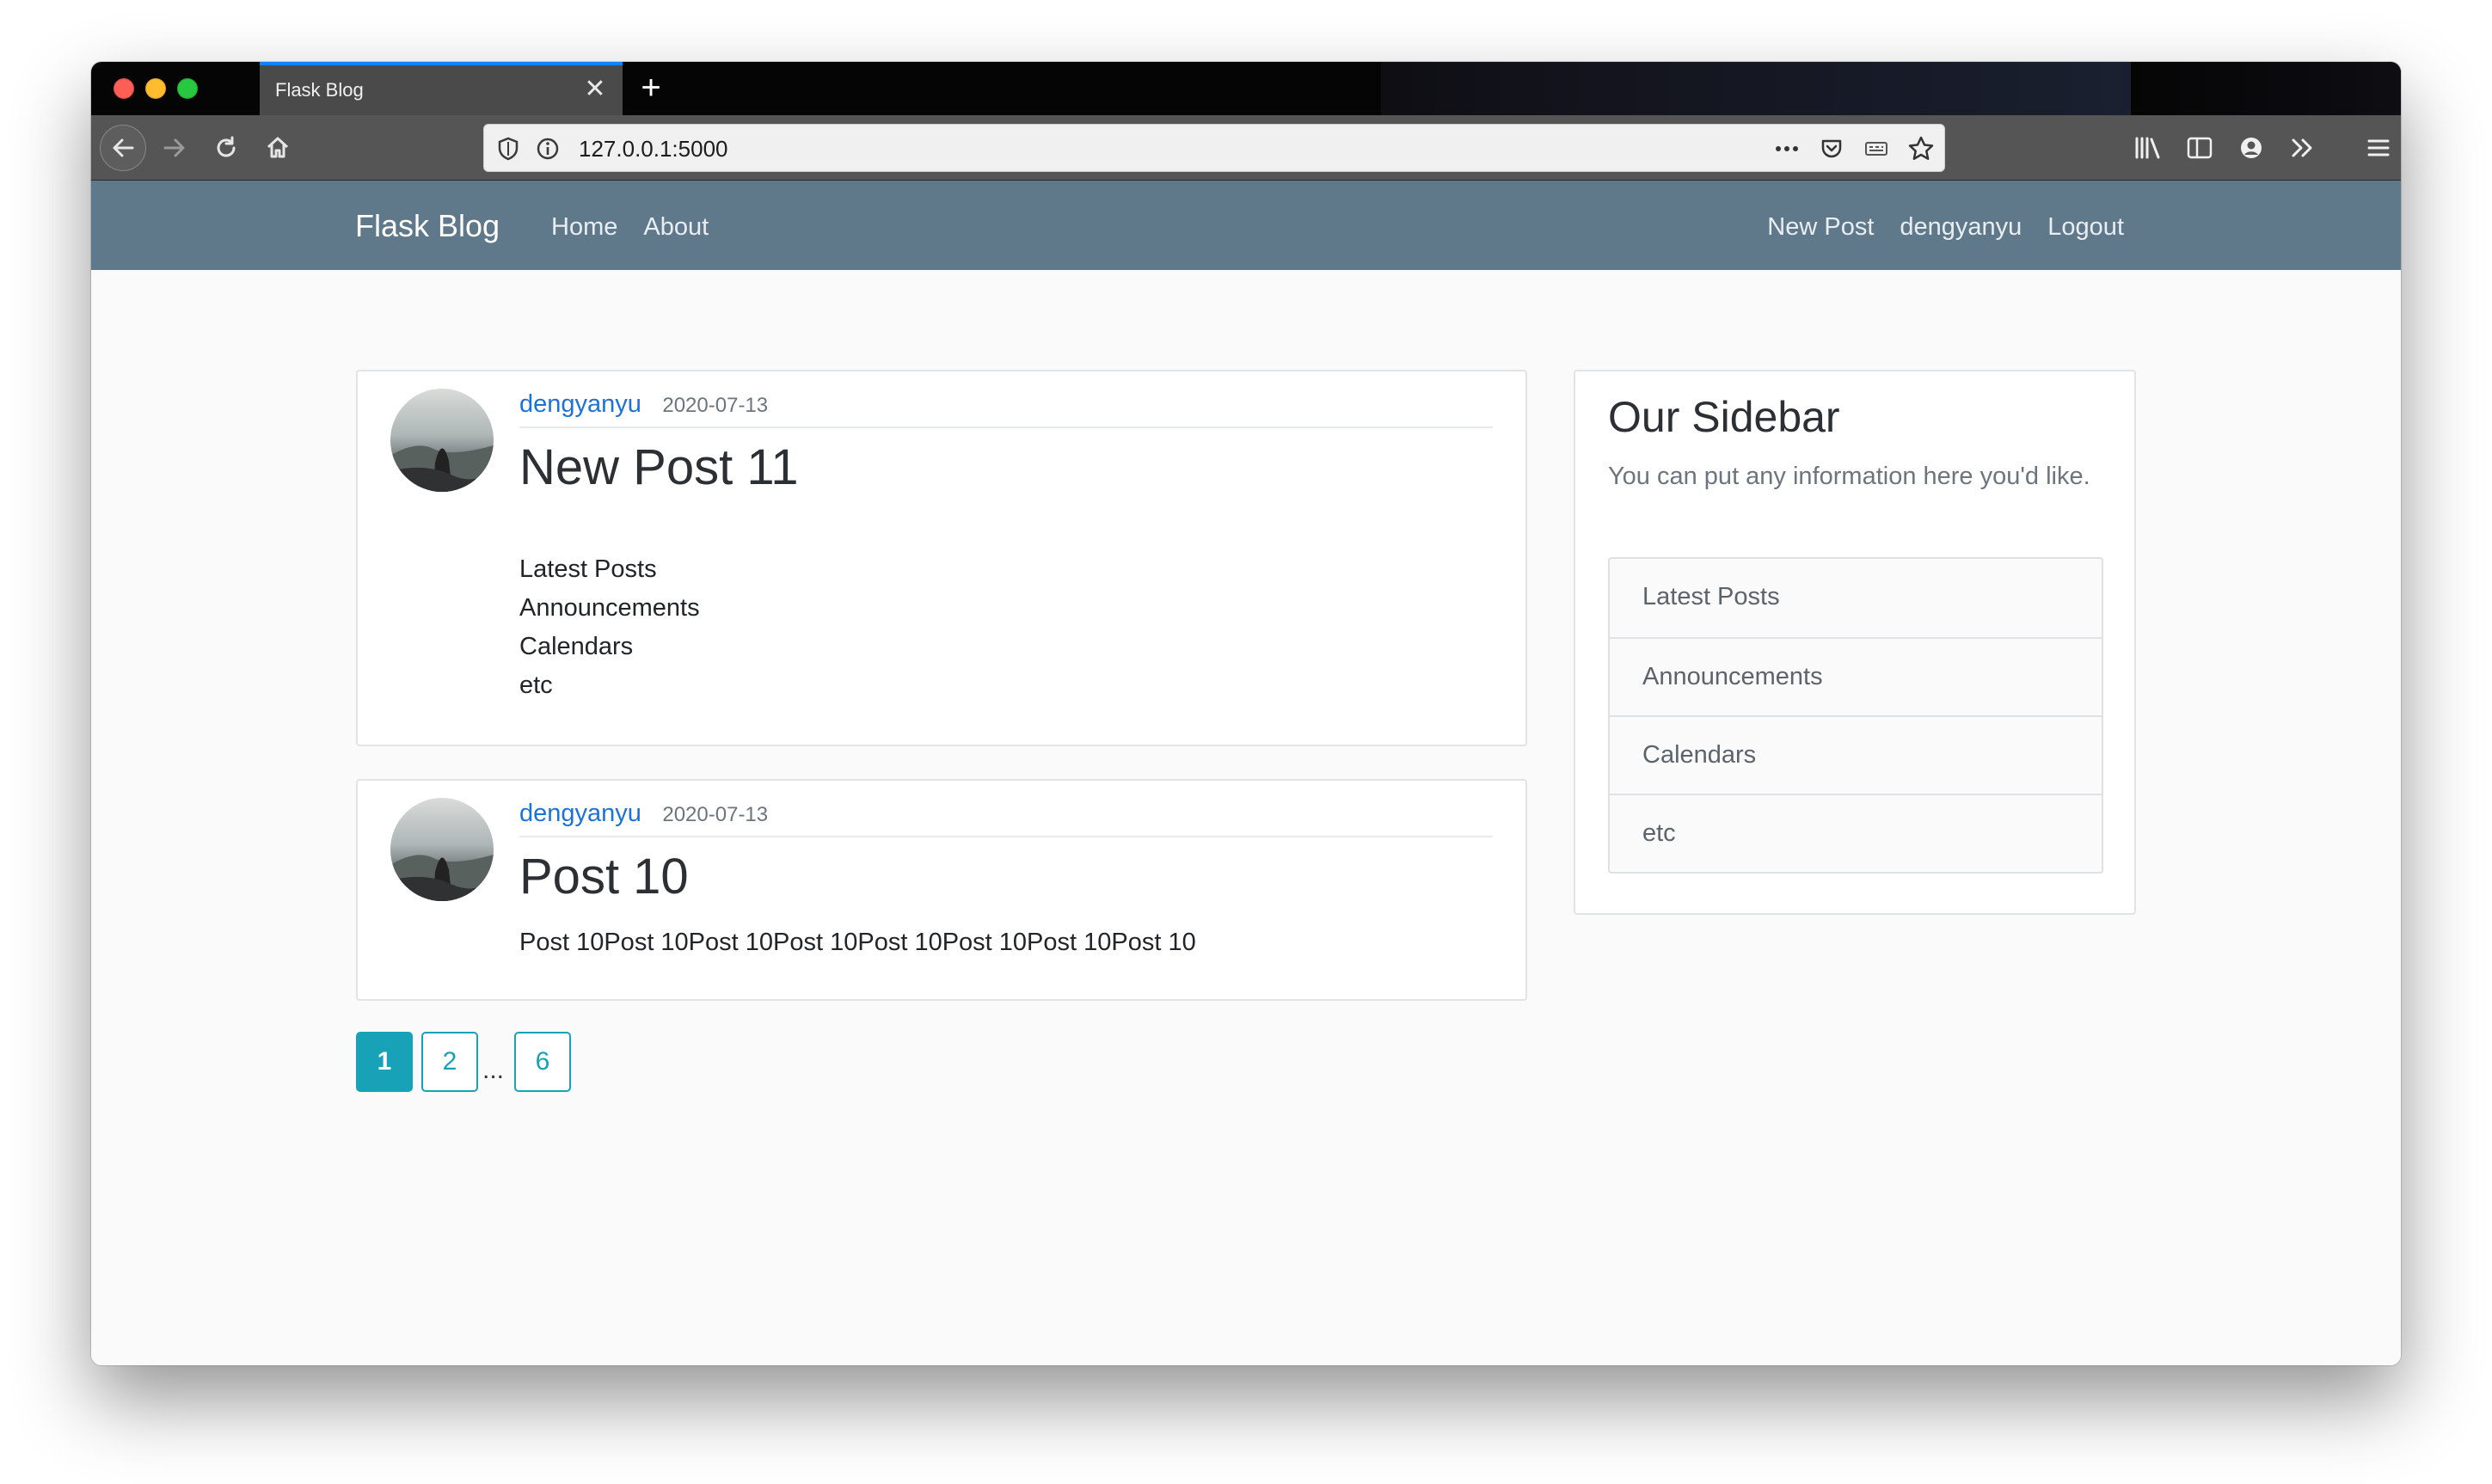 The image size is (2492, 1484). What do you see at coordinates (123, 148) in the screenshot?
I see `back-arrow-icon` at bounding box center [123, 148].